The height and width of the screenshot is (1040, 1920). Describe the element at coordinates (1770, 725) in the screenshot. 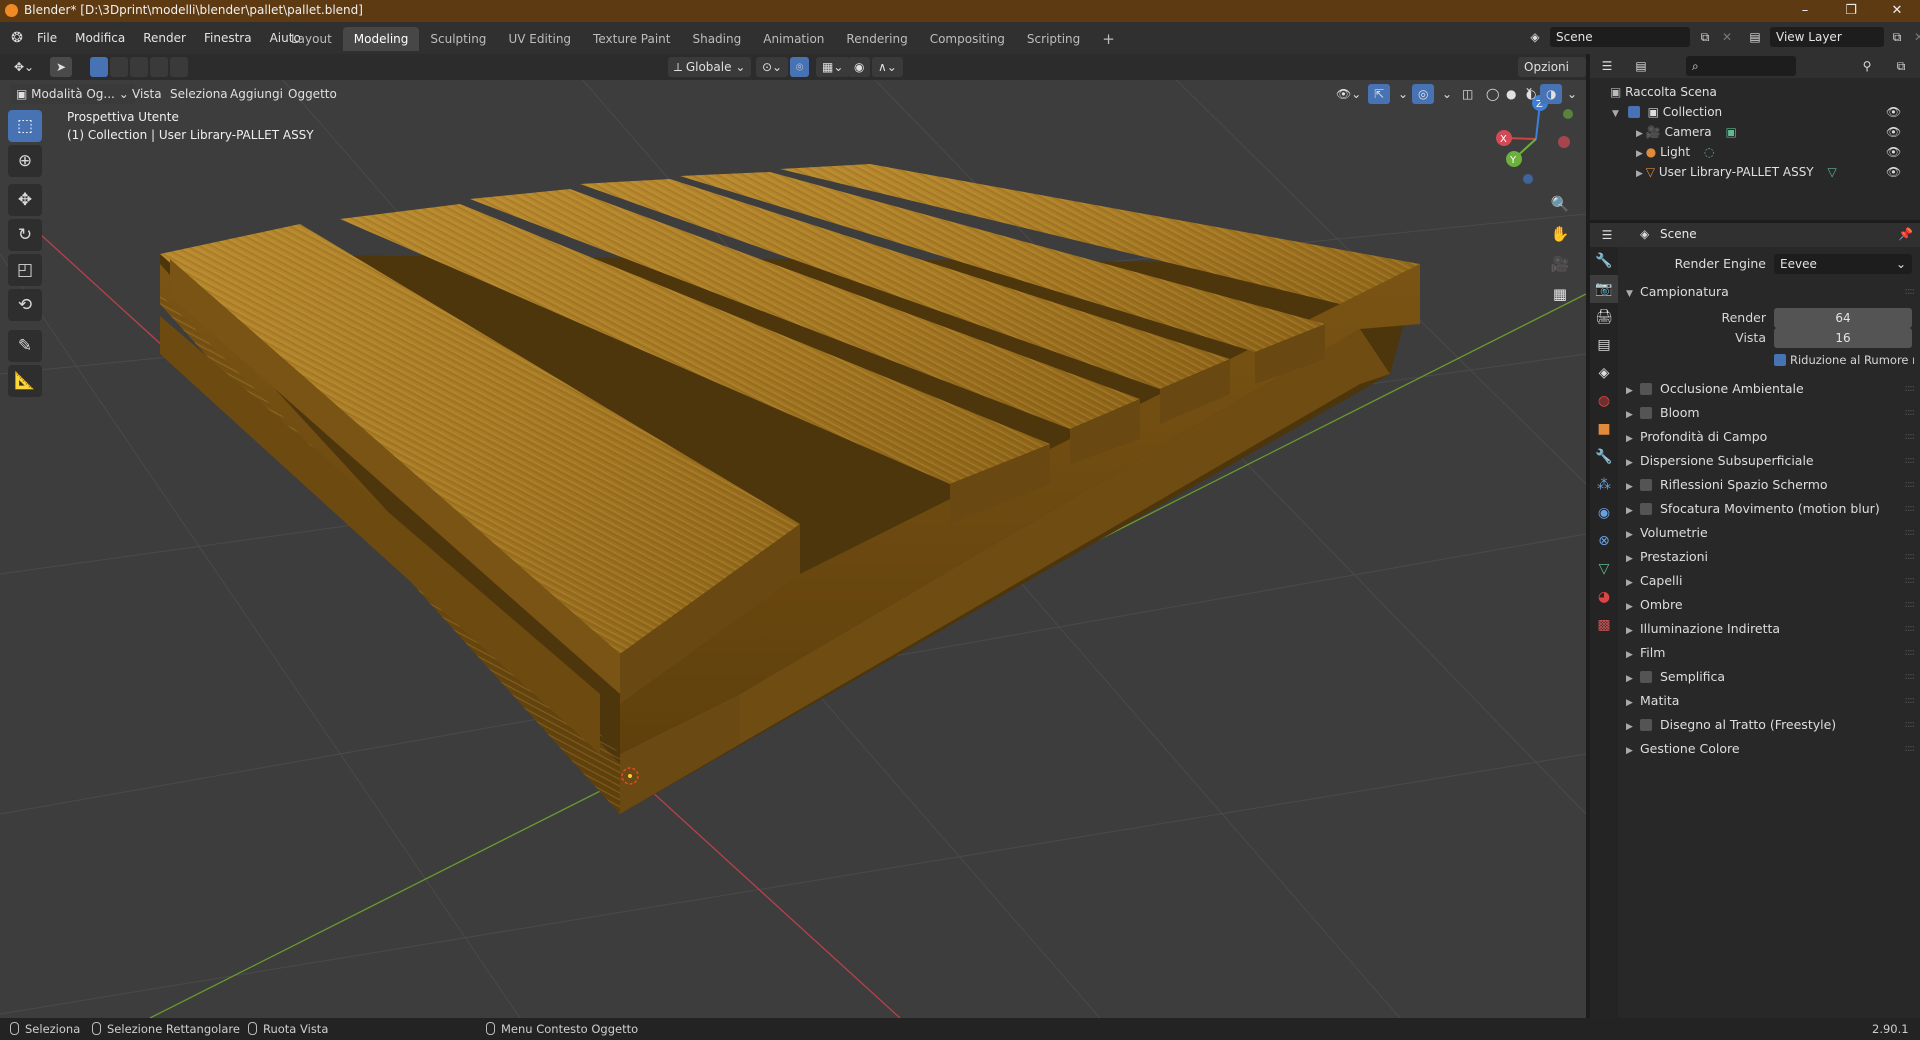

I see `panel-disegno-al-tratto-freestyle: ▶ Disegno al Tratto (Freestyle)::::` at that location.